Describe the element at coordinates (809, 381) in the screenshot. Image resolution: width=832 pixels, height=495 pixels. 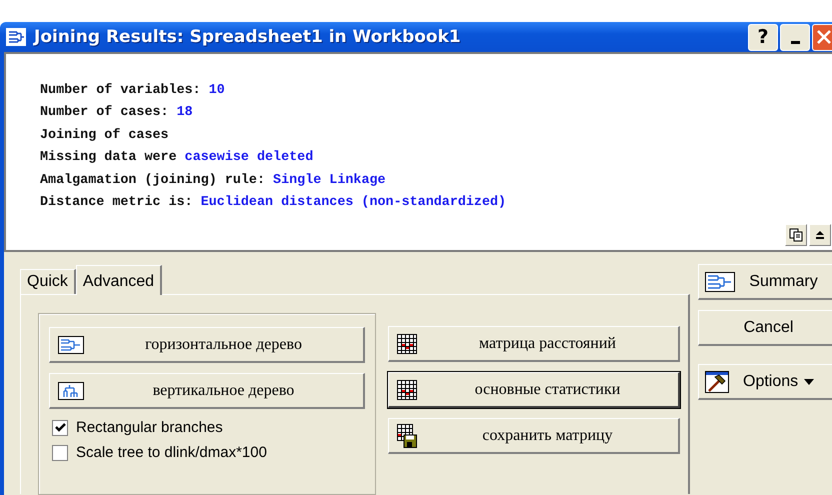
I see `dropdown-caret-icon` at that location.